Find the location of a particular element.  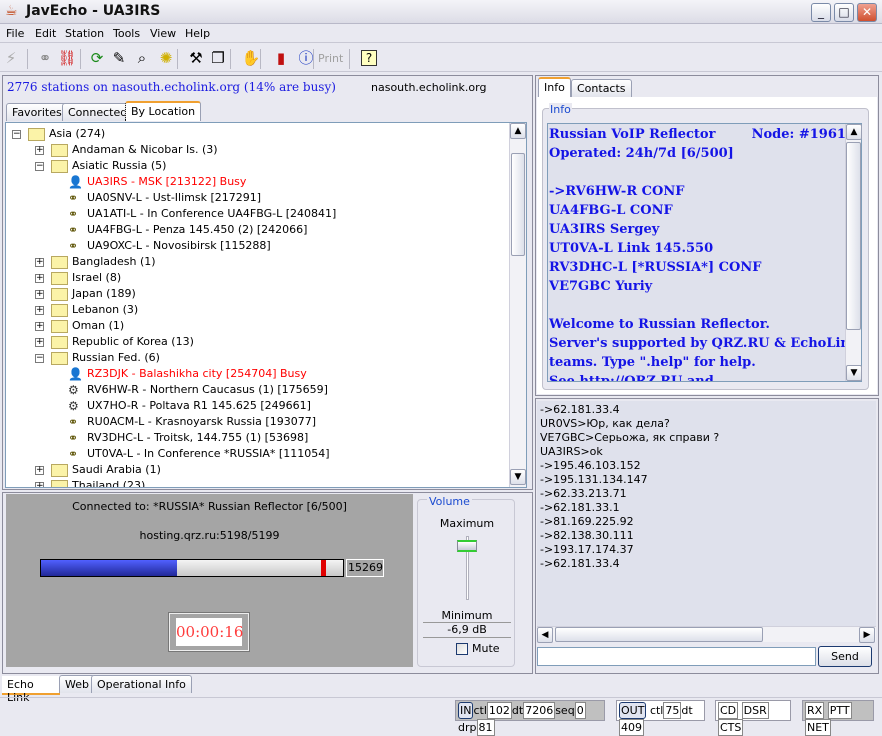

volume-db-value: -6,9 dB is located at coordinates (467, 630).